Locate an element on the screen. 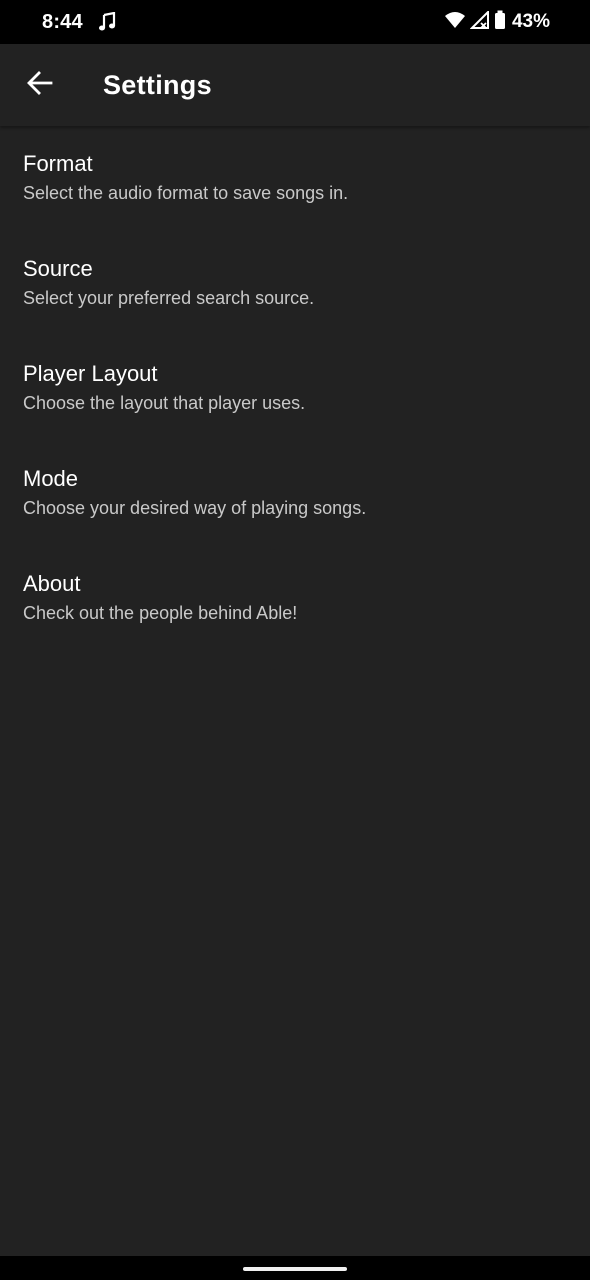  settings-item-title: Mode is located at coordinates (51, 478).